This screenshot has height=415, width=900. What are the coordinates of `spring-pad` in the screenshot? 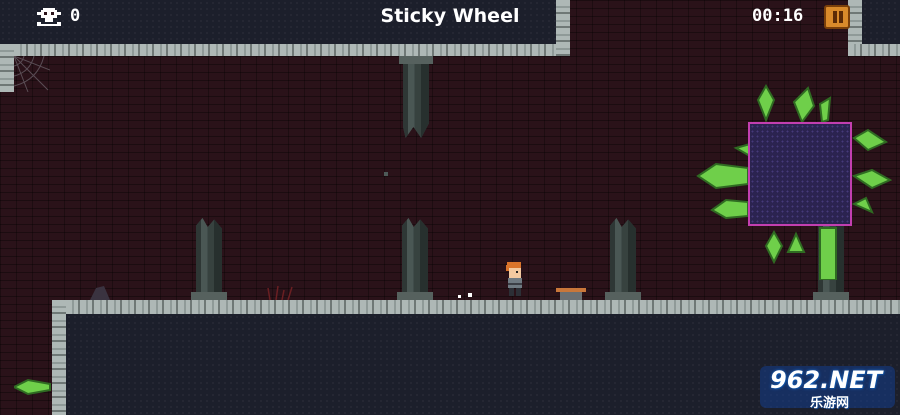 It's located at (571, 294).